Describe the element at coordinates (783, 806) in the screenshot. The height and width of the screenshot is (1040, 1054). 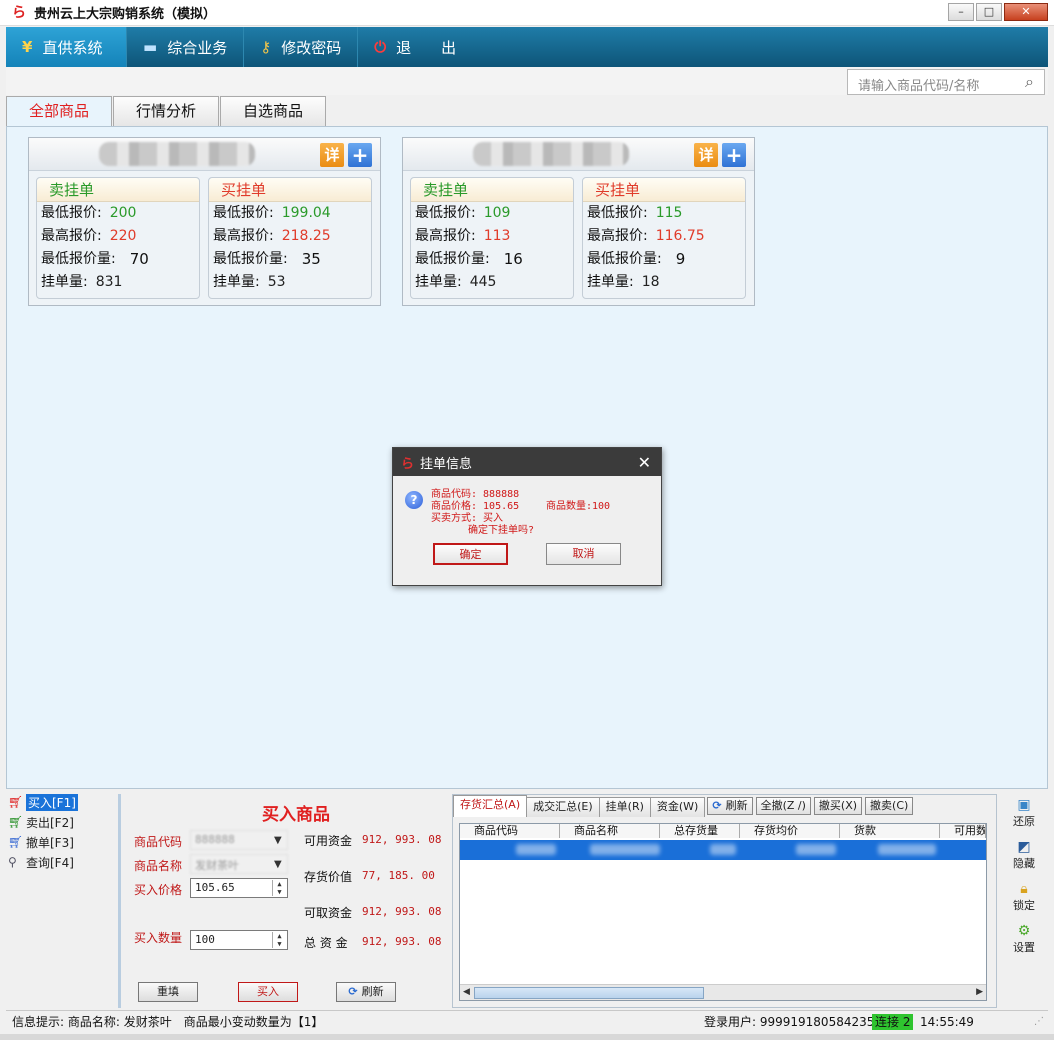
I see `cancel-all-button: 全撤(Z /)` at that location.